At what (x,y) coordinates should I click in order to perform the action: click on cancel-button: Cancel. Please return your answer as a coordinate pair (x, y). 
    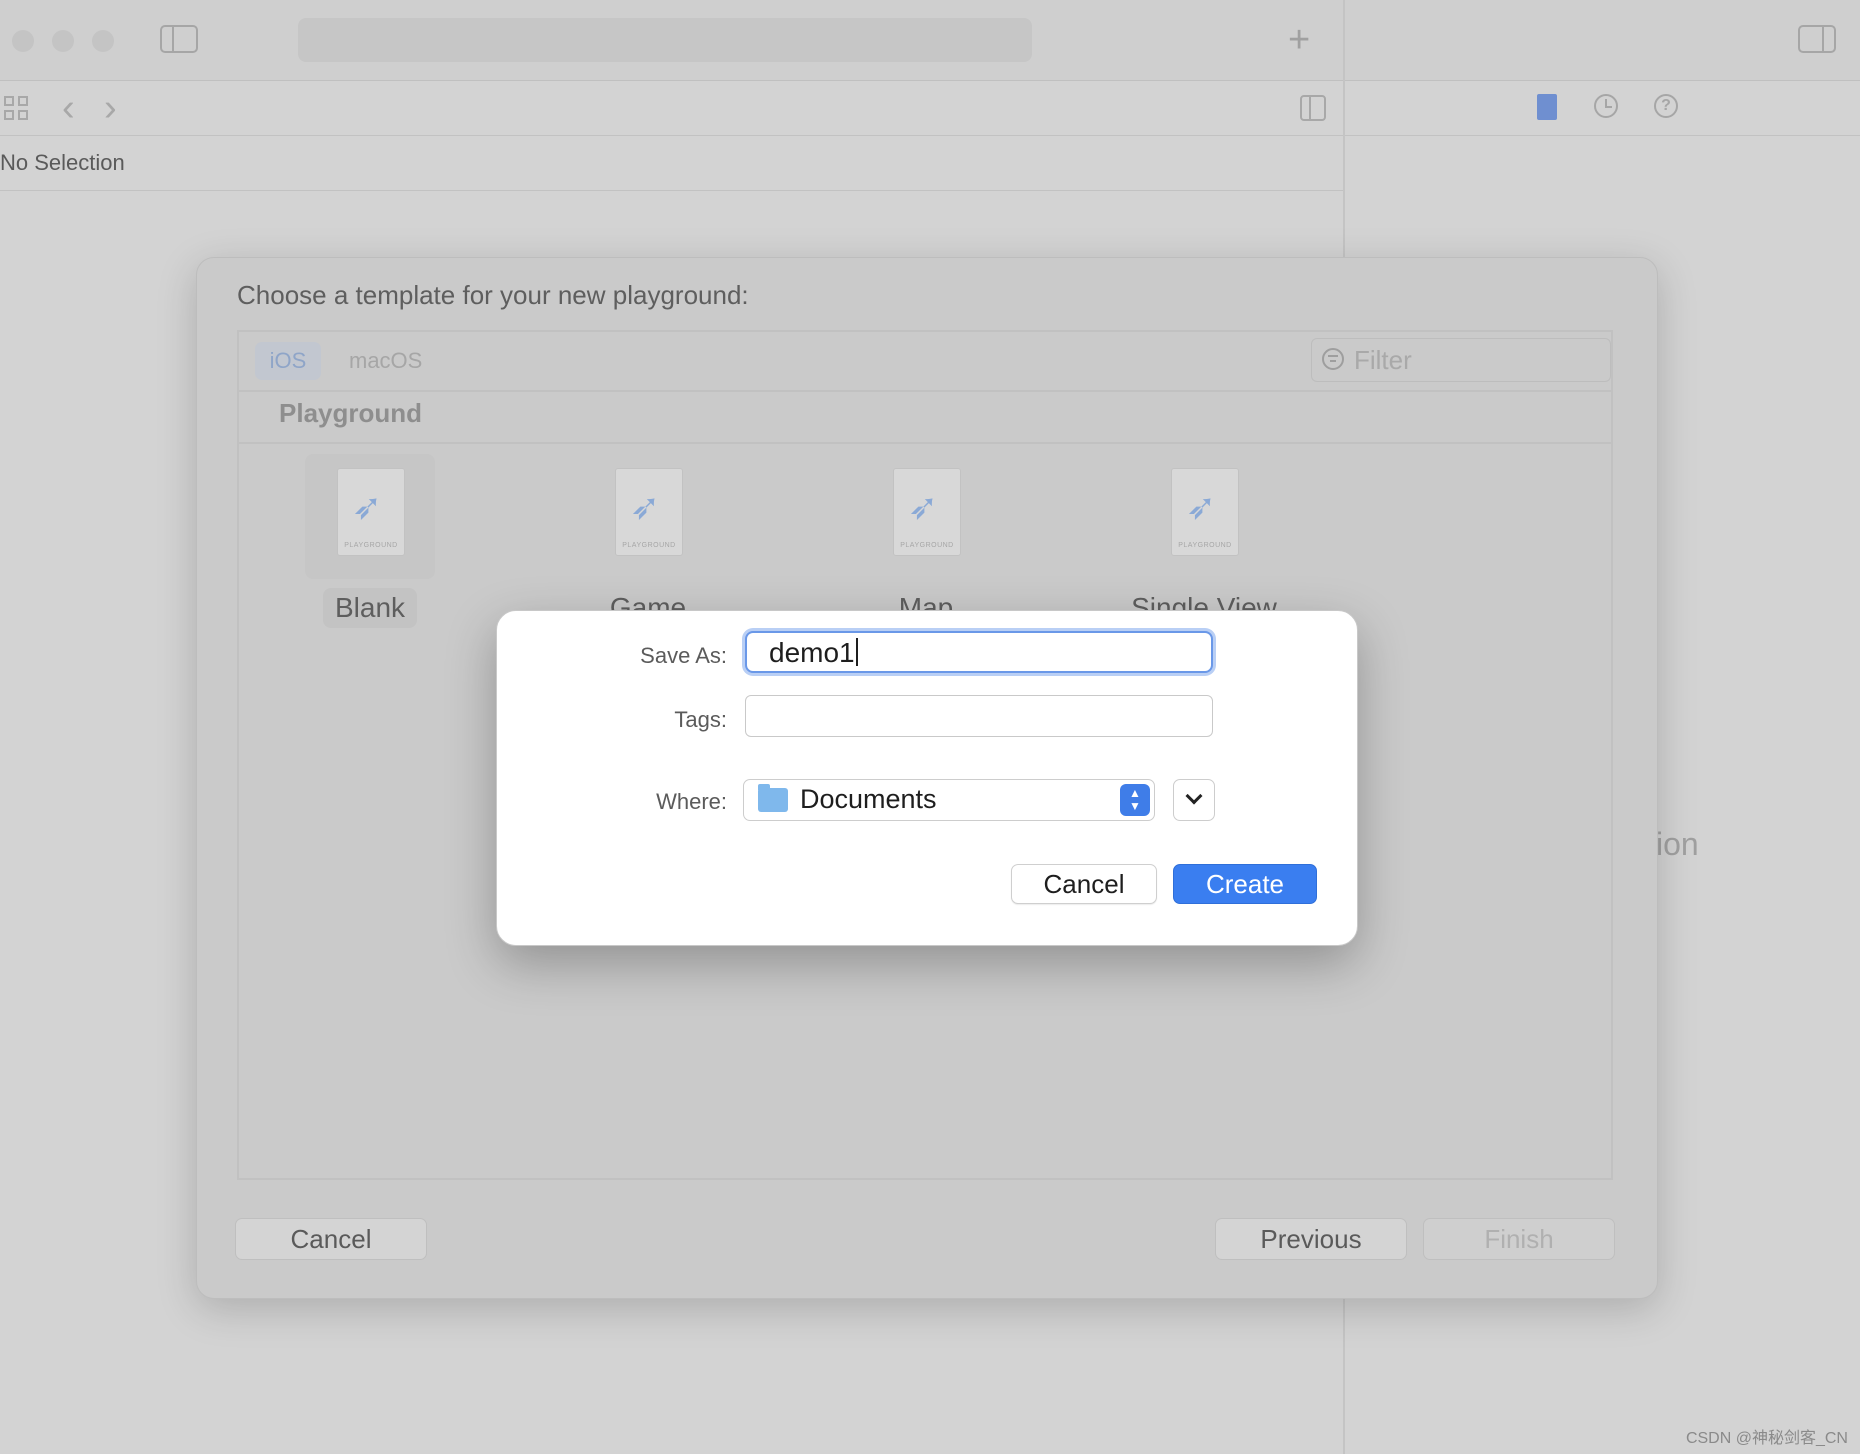
    Looking at the image, I should click on (1084, 884).